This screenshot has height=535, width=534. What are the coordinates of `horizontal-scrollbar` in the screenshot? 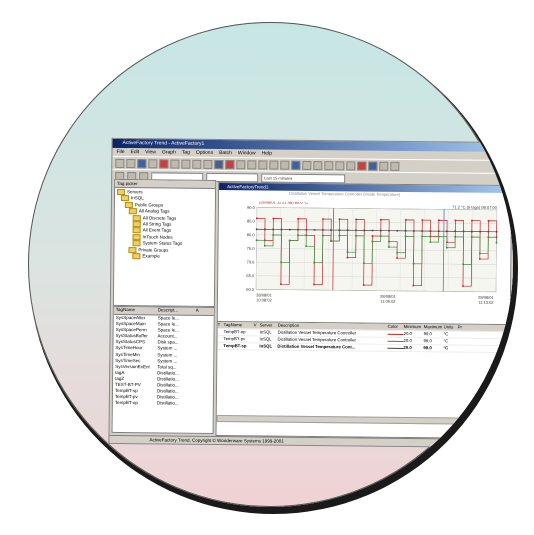 It's located at (360, 420).